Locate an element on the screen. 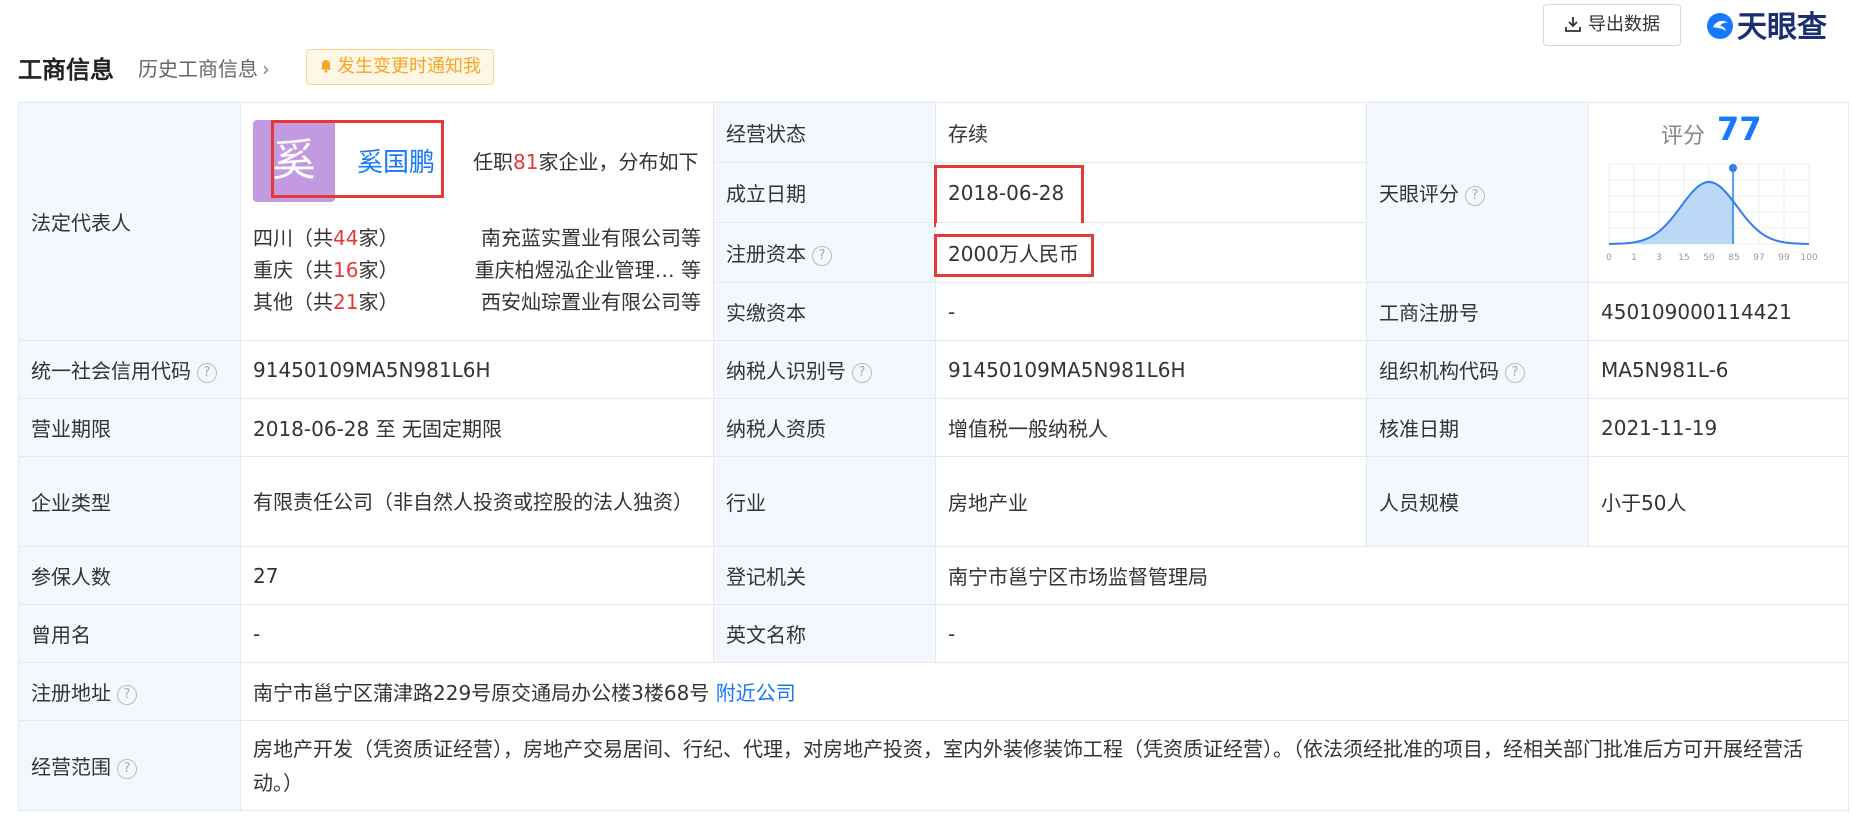 This screenshot has height=822, width=1853. status-label: 经营状态 is located at coordinates (824, 132).